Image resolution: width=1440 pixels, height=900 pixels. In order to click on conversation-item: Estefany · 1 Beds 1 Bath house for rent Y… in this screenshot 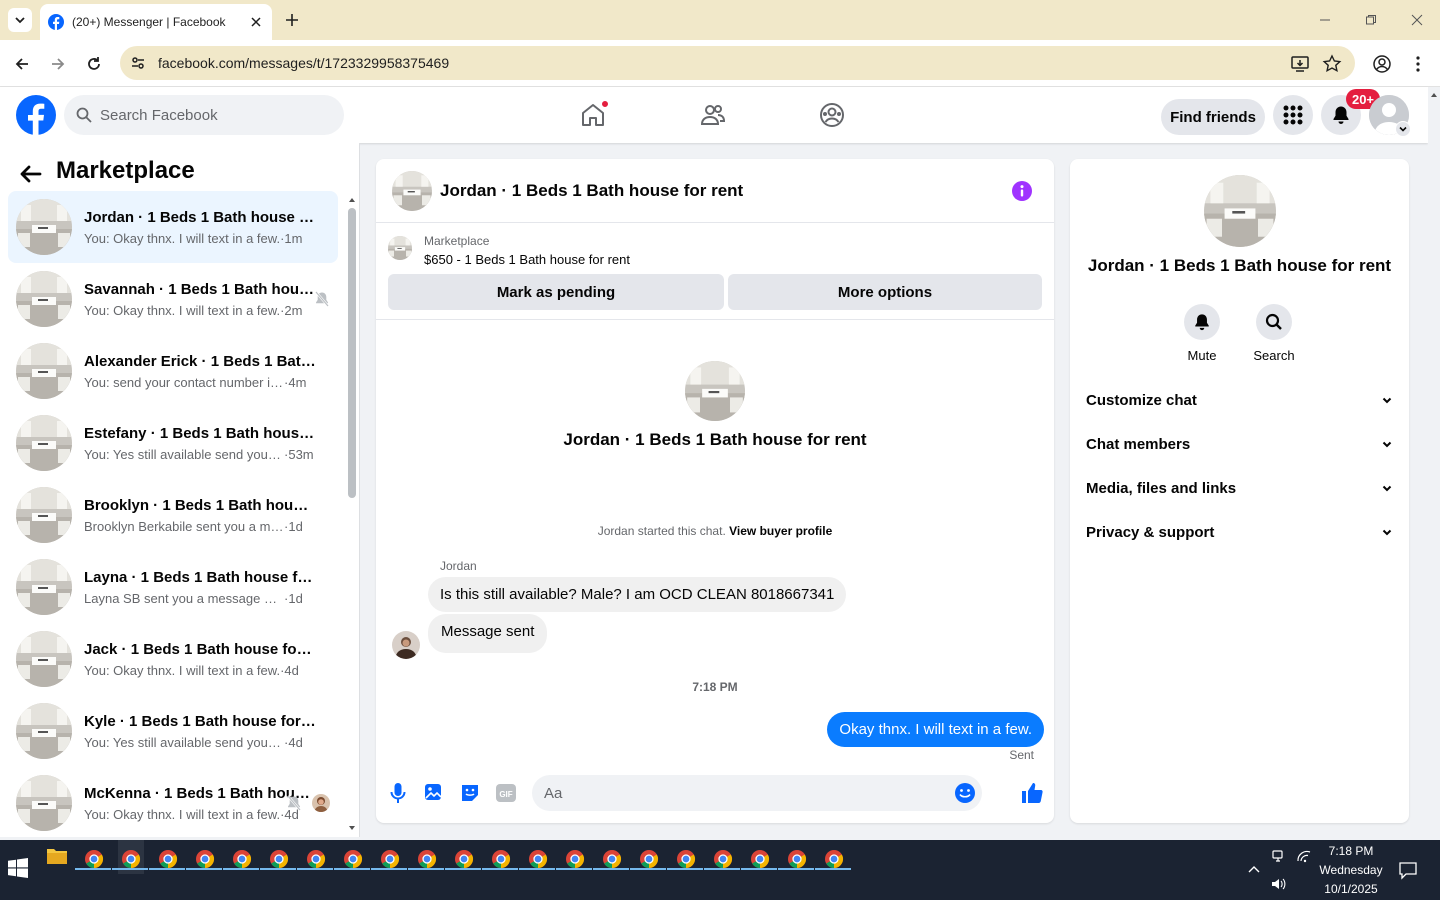, I will do `click(173, 443)`.